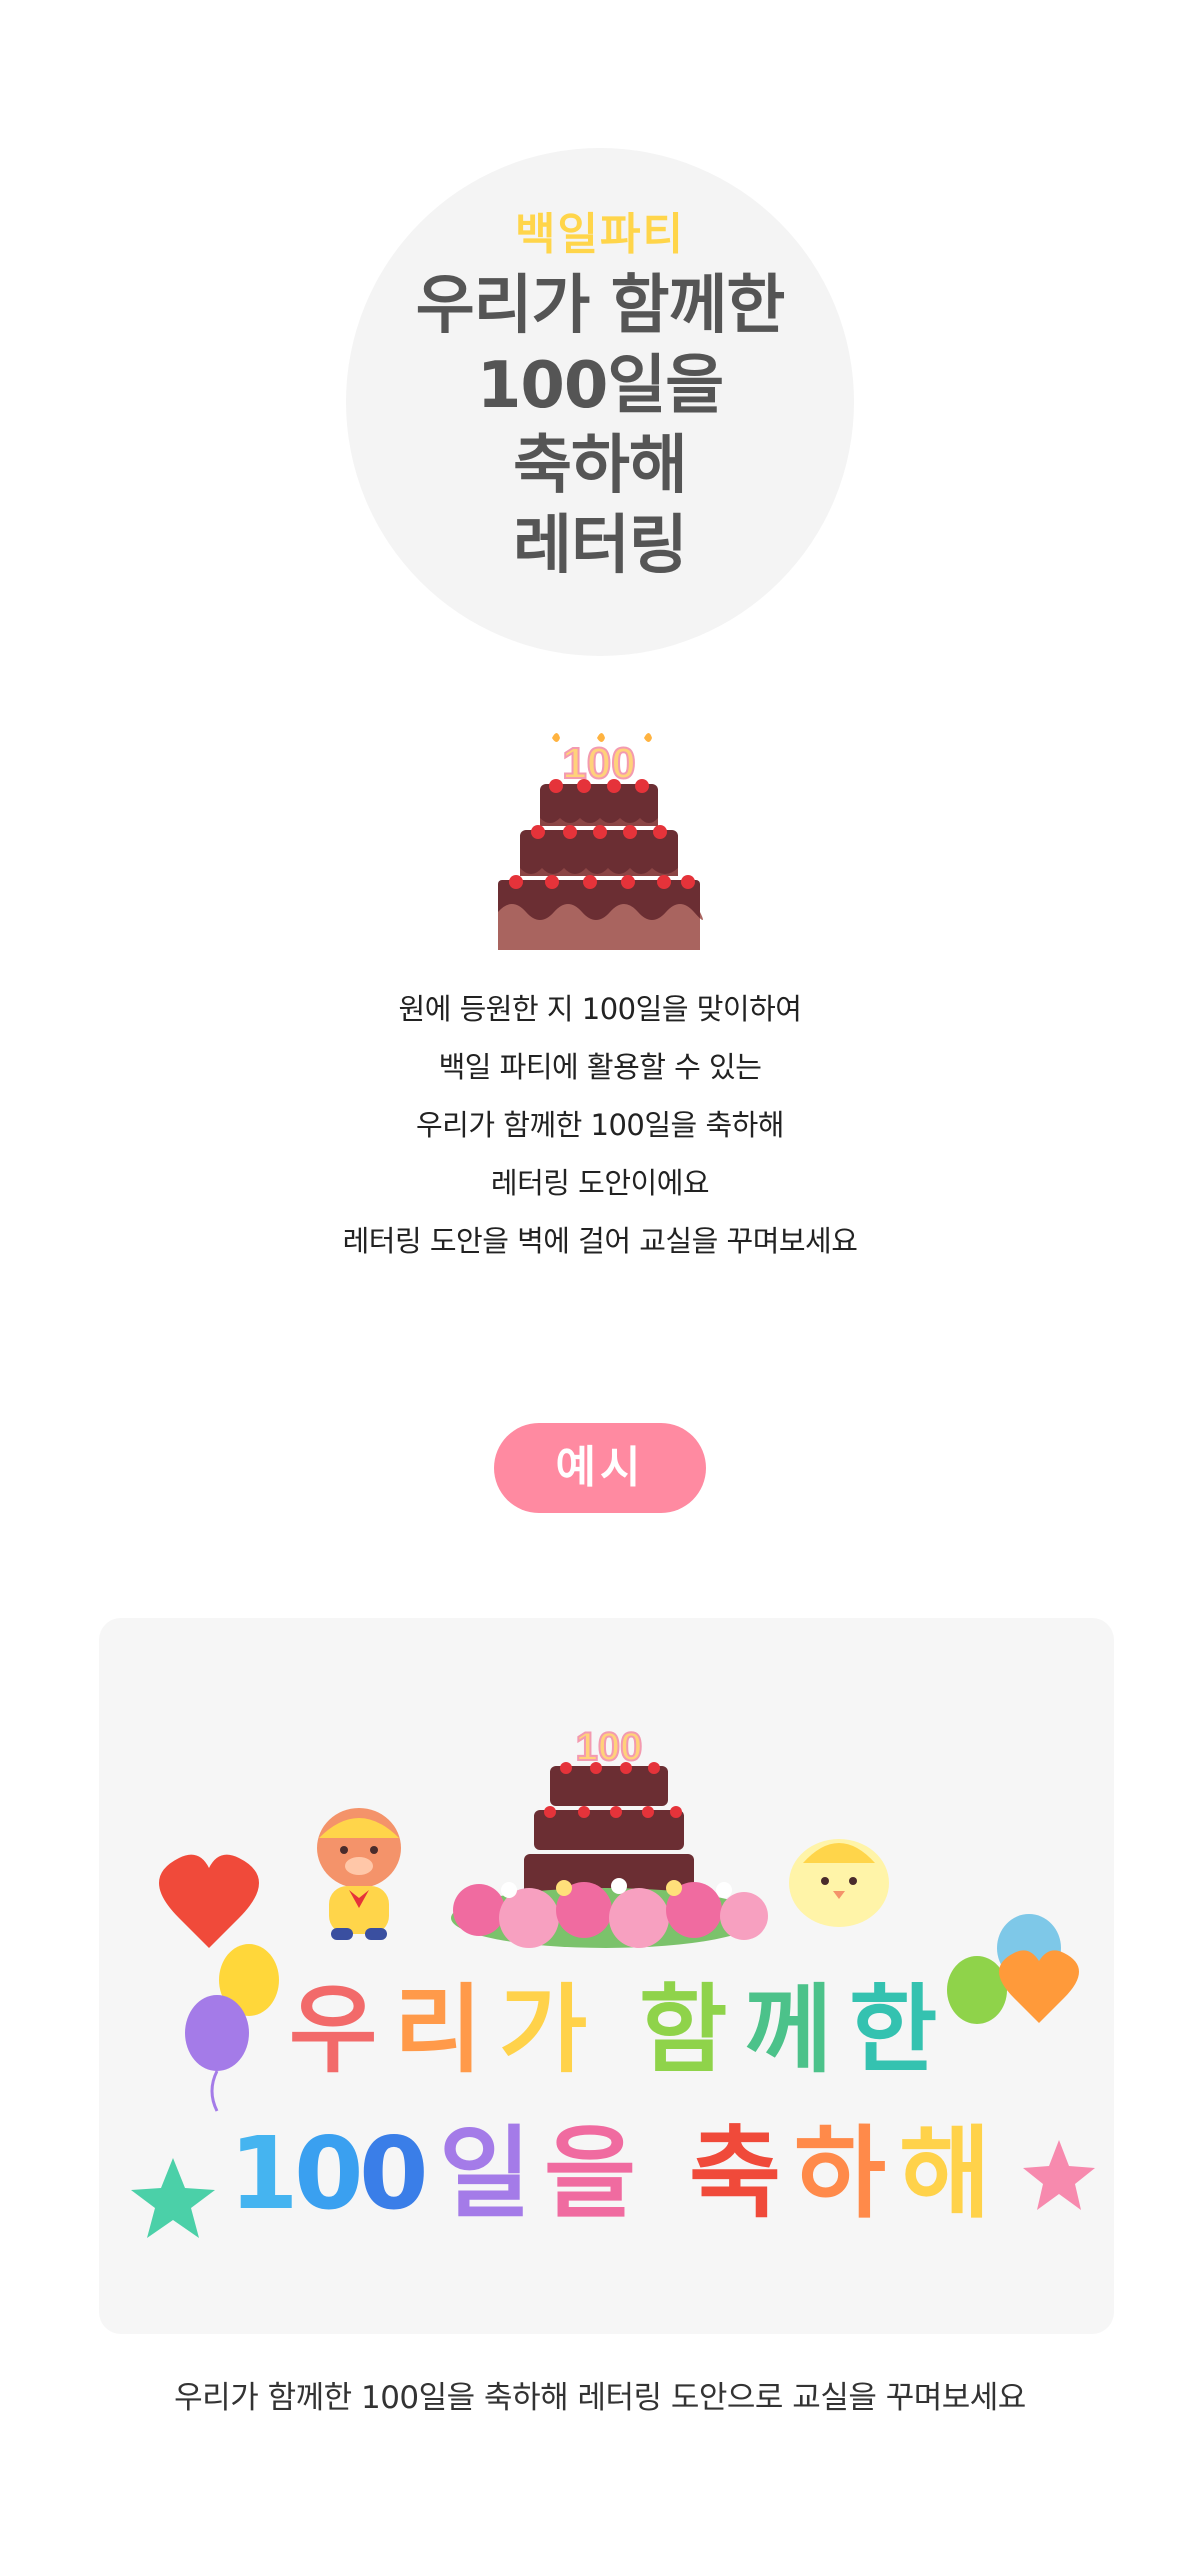 The height and width of the screenshot is (2561, 1200). I want to click on lettering-char: 1, so click(264, 2173).